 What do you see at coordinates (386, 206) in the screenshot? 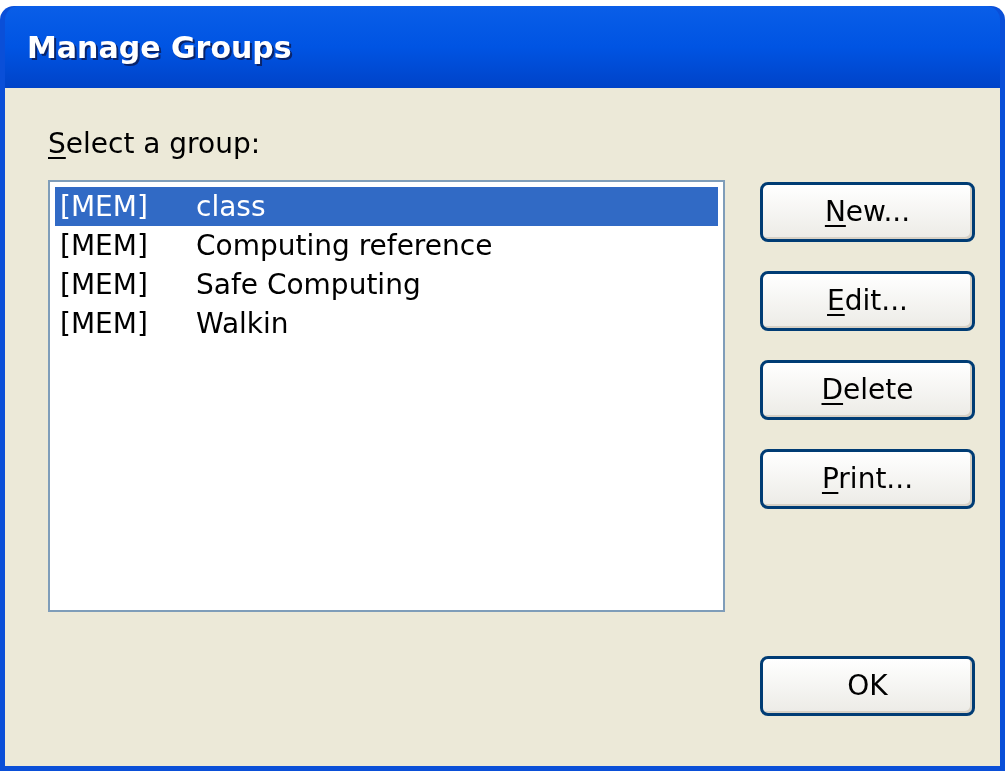
I see `group-row: [MEM] class` at bounding box center [386, 206].